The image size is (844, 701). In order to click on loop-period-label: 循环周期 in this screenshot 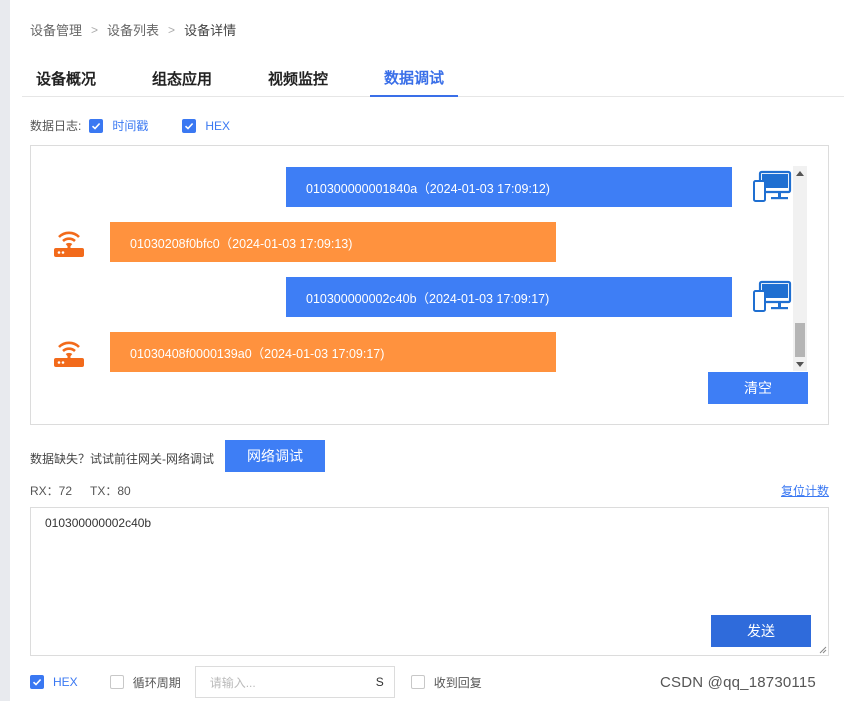, I will do `click(157, 682)`.